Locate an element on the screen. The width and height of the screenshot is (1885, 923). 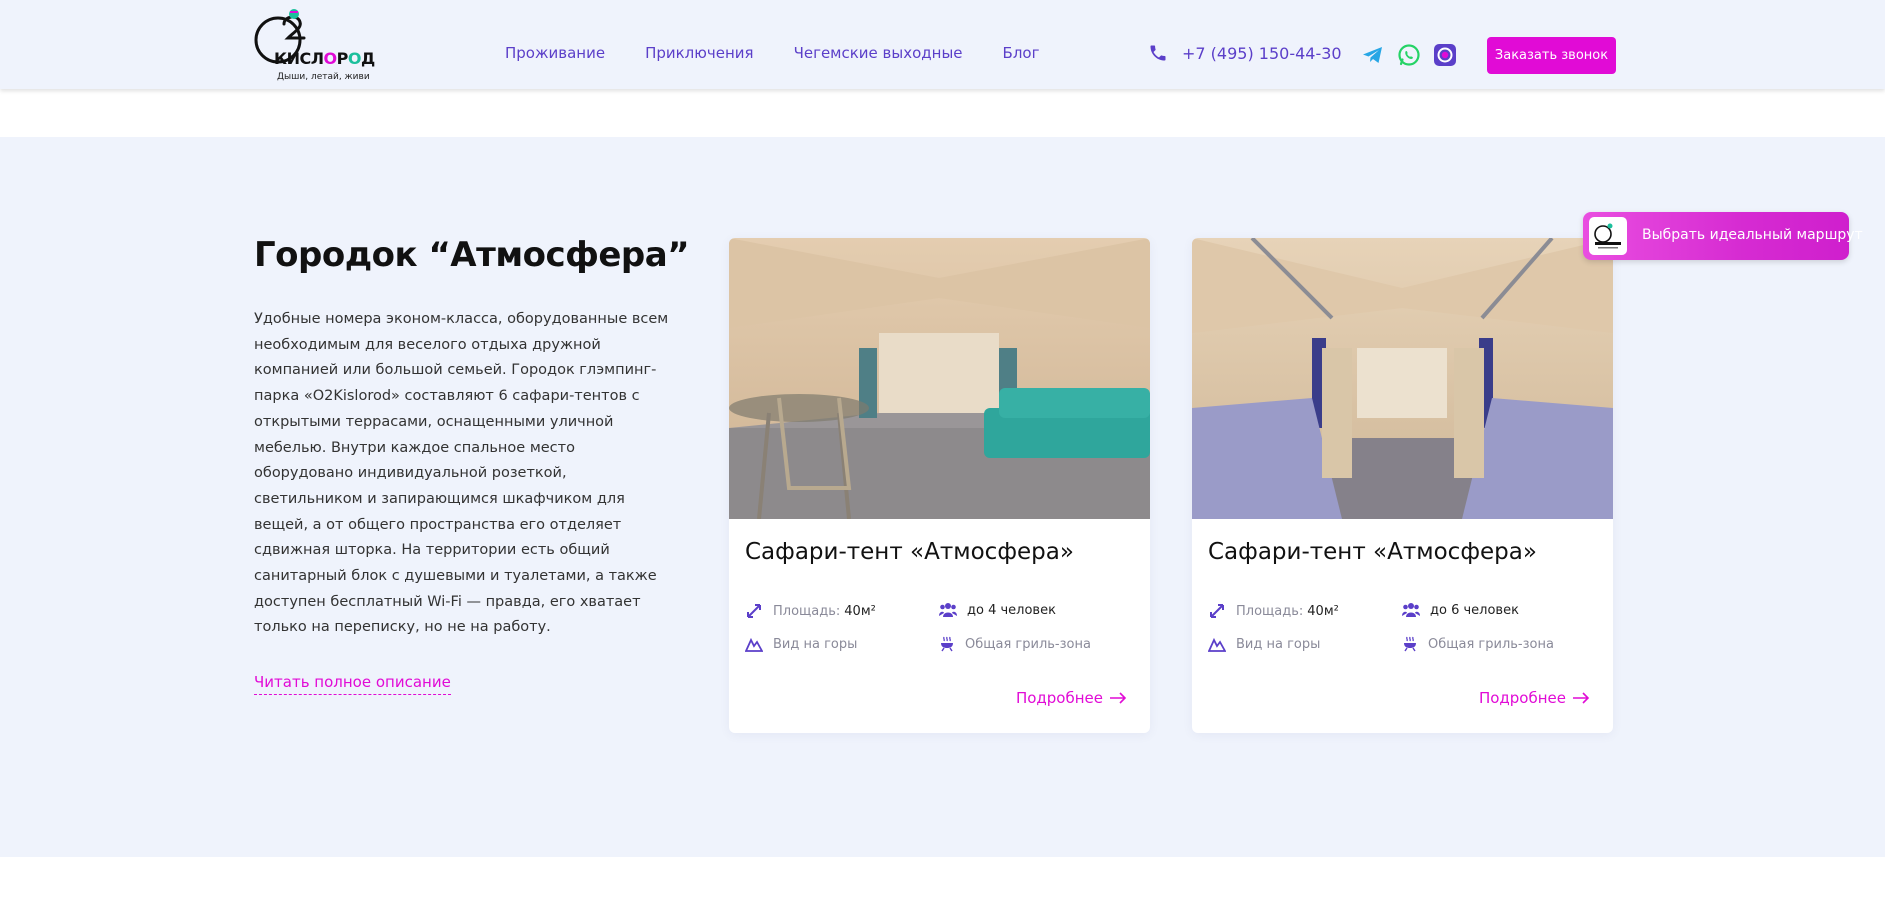
logo-mark-icon is located at coordinates (1607, 236).